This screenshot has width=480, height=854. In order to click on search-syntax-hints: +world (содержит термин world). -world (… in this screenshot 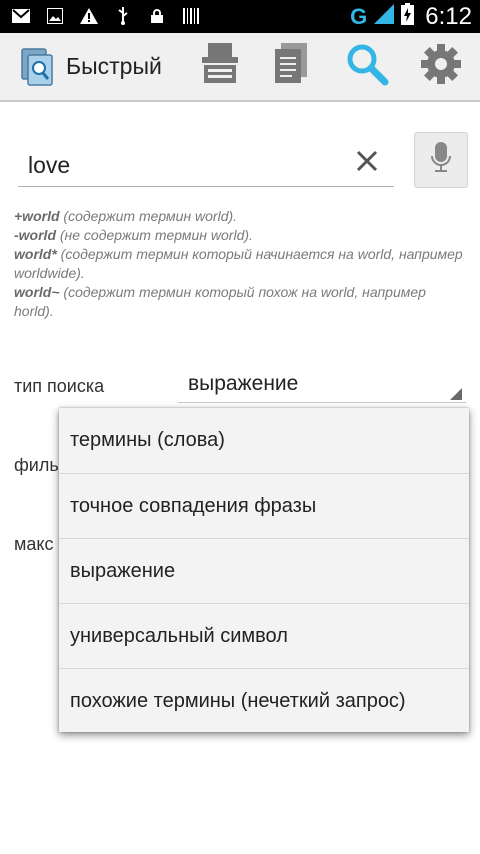, I will do `click(240, 264)`.